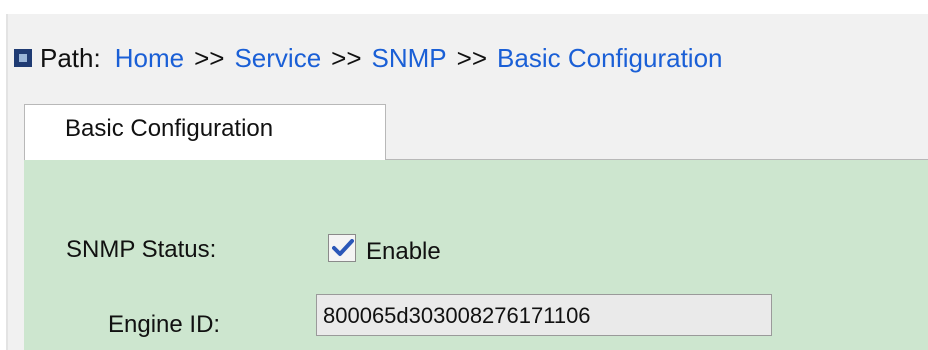  I want to click on checkmark-icon, so click(343, 247).